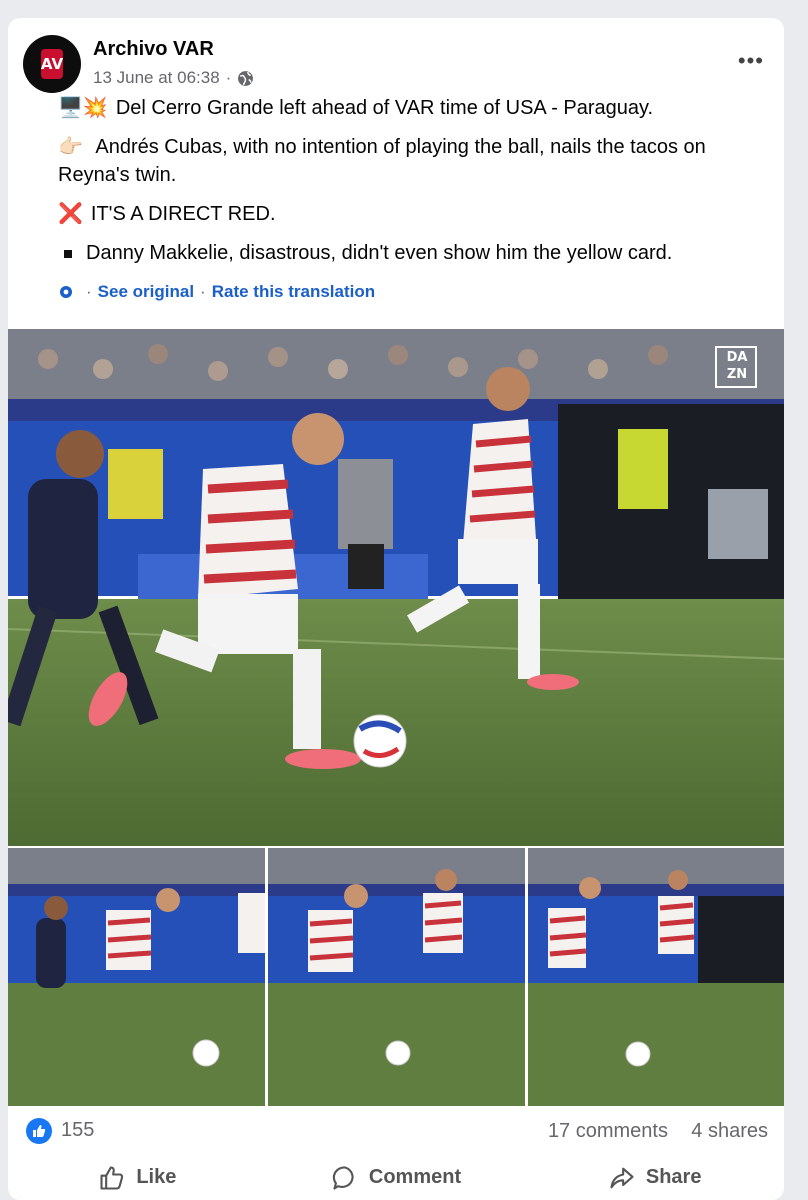  Describe the element at coordinates (70, 214) in the screenshot. I see `cross-mark-emoji: ❌` at that location.